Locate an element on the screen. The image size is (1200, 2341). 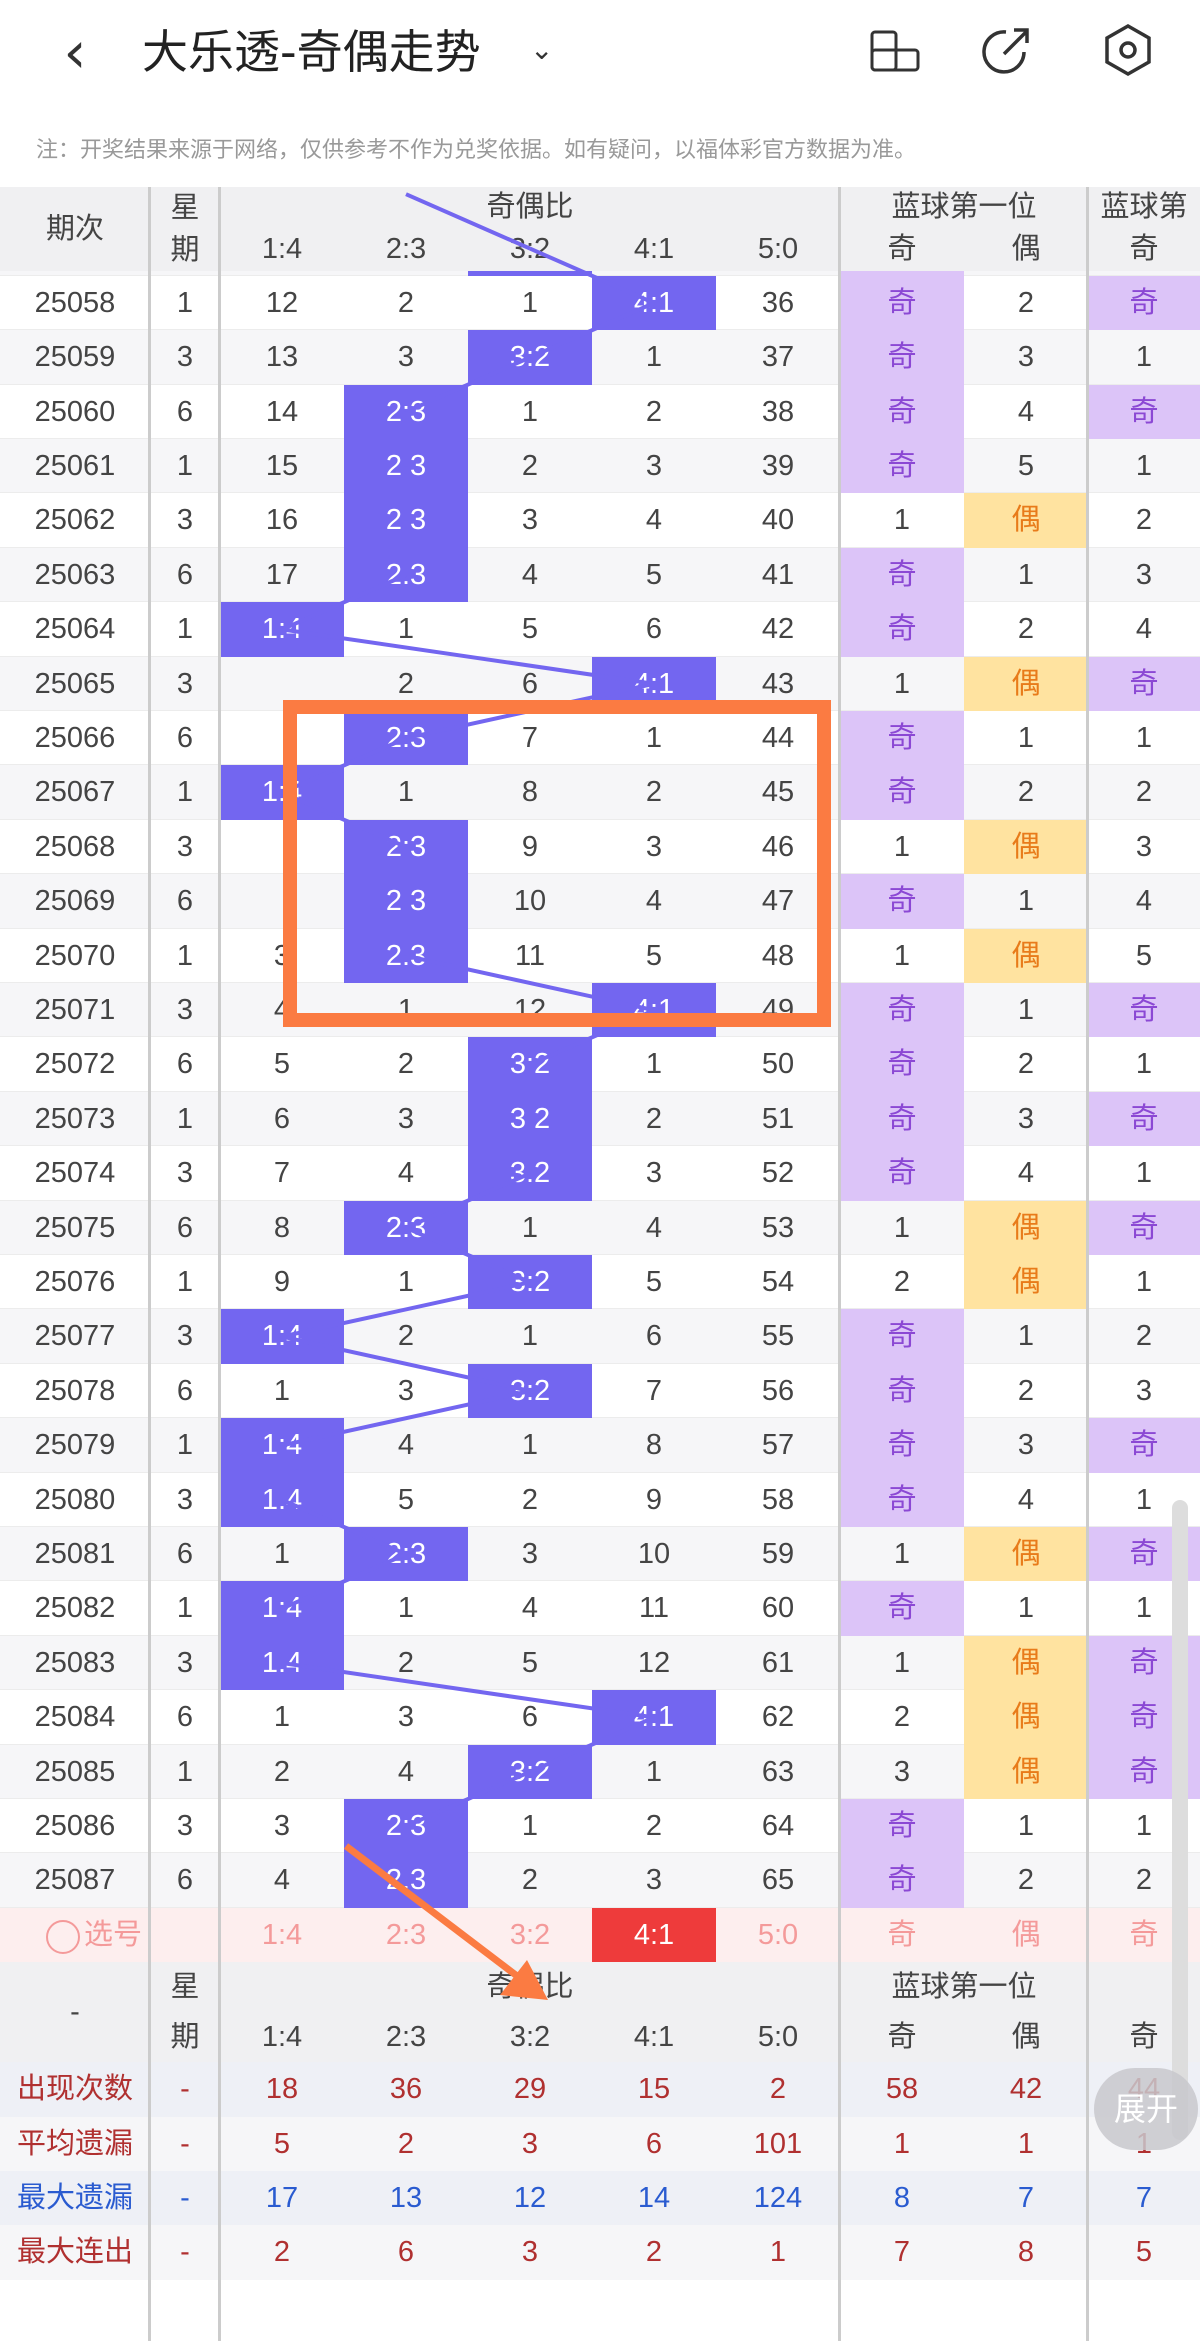
cell-value: 9 is located at coordinates (282, 1282).